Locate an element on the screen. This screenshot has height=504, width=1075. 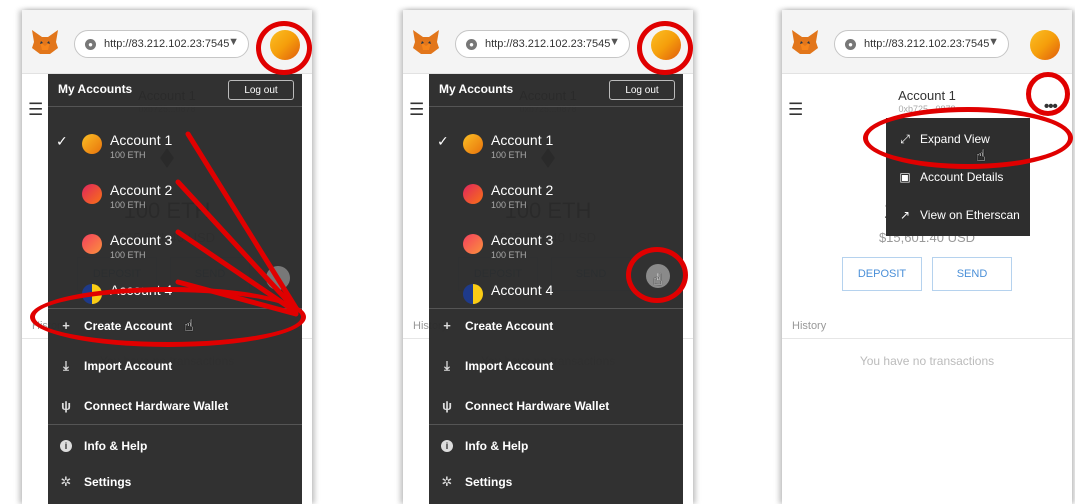
account-name: Account 2 is located at coordinates (522, 190).